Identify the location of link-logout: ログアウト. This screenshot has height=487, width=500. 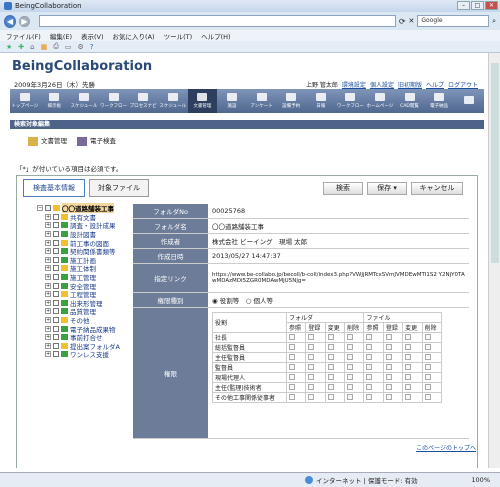
(463, 84).